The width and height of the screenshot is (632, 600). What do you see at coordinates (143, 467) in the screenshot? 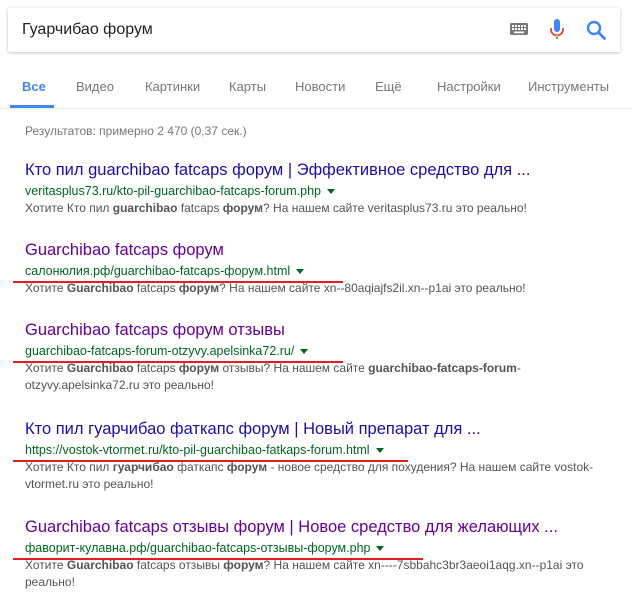
I see `snippet-highlight: гуарчибао` at bounding box center [143, 467].